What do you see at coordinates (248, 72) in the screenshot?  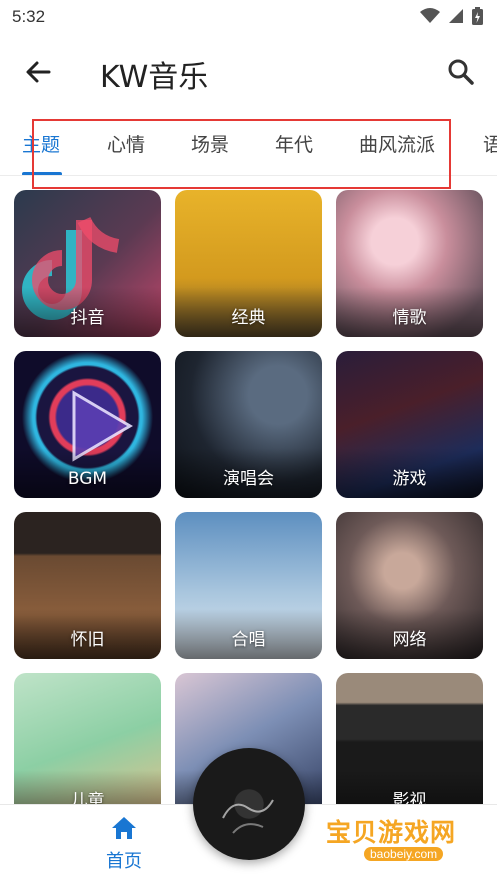 I see `app-bar: KW音乐` at bounding box center [248, 72].